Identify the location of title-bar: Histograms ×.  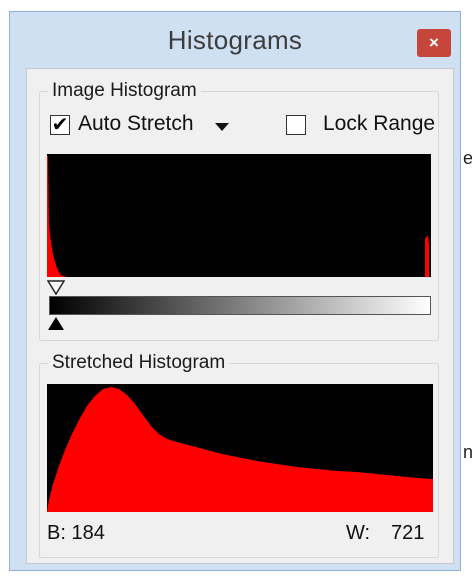
(235, 40).